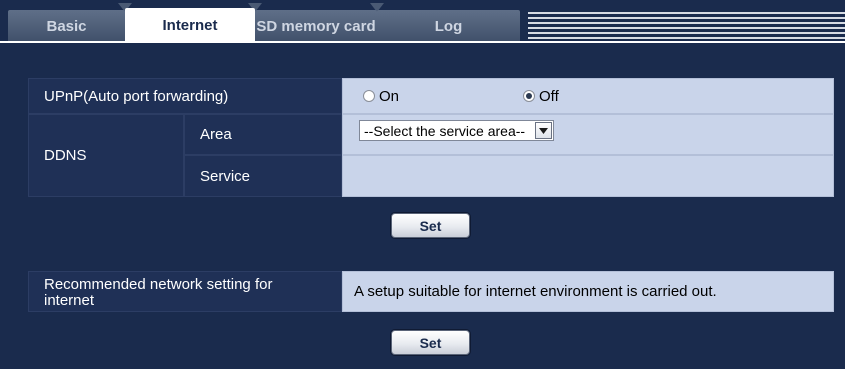  I want to click on tab-log: Log, so click(448, 26).